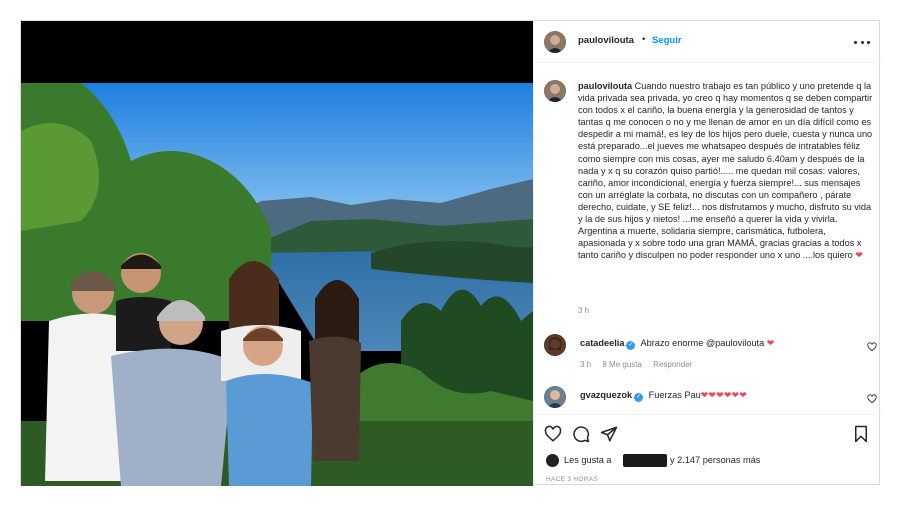 The height and width of the screenshot is (505, 900). Describe the element at coordinates (861, 434) in the screenshot. I see `save-bookmark-icon` at that location.